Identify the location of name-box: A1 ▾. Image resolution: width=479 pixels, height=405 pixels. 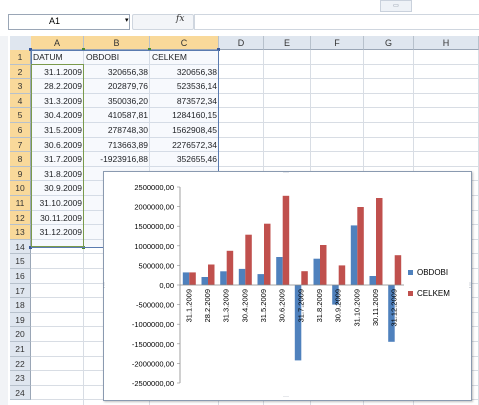
(69, 22).